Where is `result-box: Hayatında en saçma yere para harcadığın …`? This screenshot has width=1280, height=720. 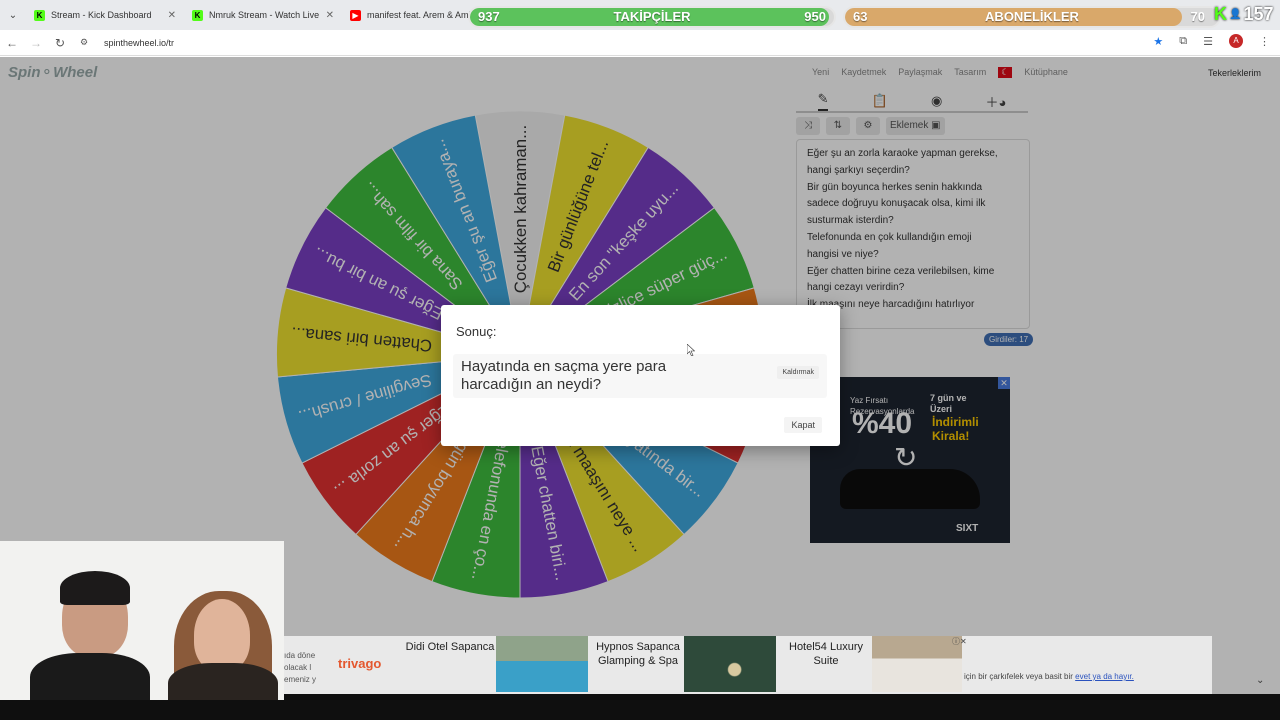 result-box: Hayatında en saçma yere para harcadığın … is located at coordinates (640, 376).